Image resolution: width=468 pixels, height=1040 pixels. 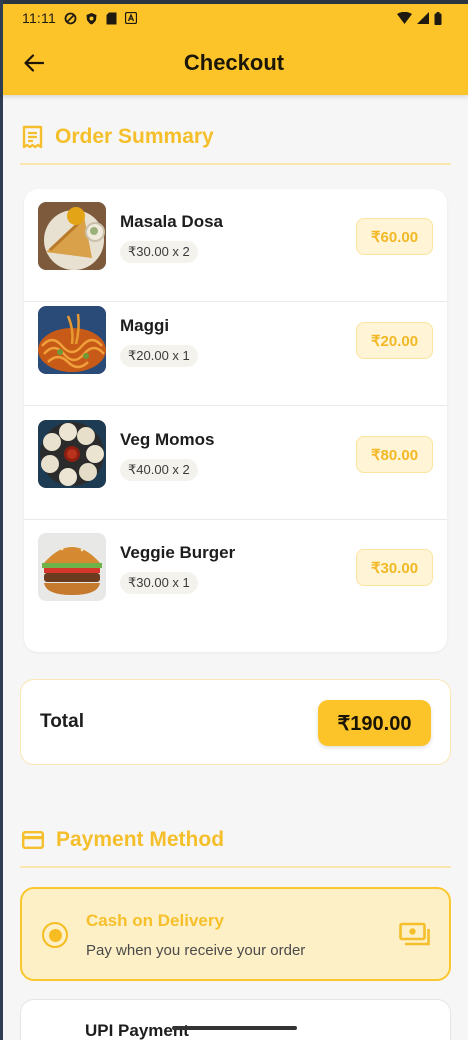 What do you see at coordinates (235, 867) in the screenshot?
I see `payment-method-divider` at bounding box center [235, 867].